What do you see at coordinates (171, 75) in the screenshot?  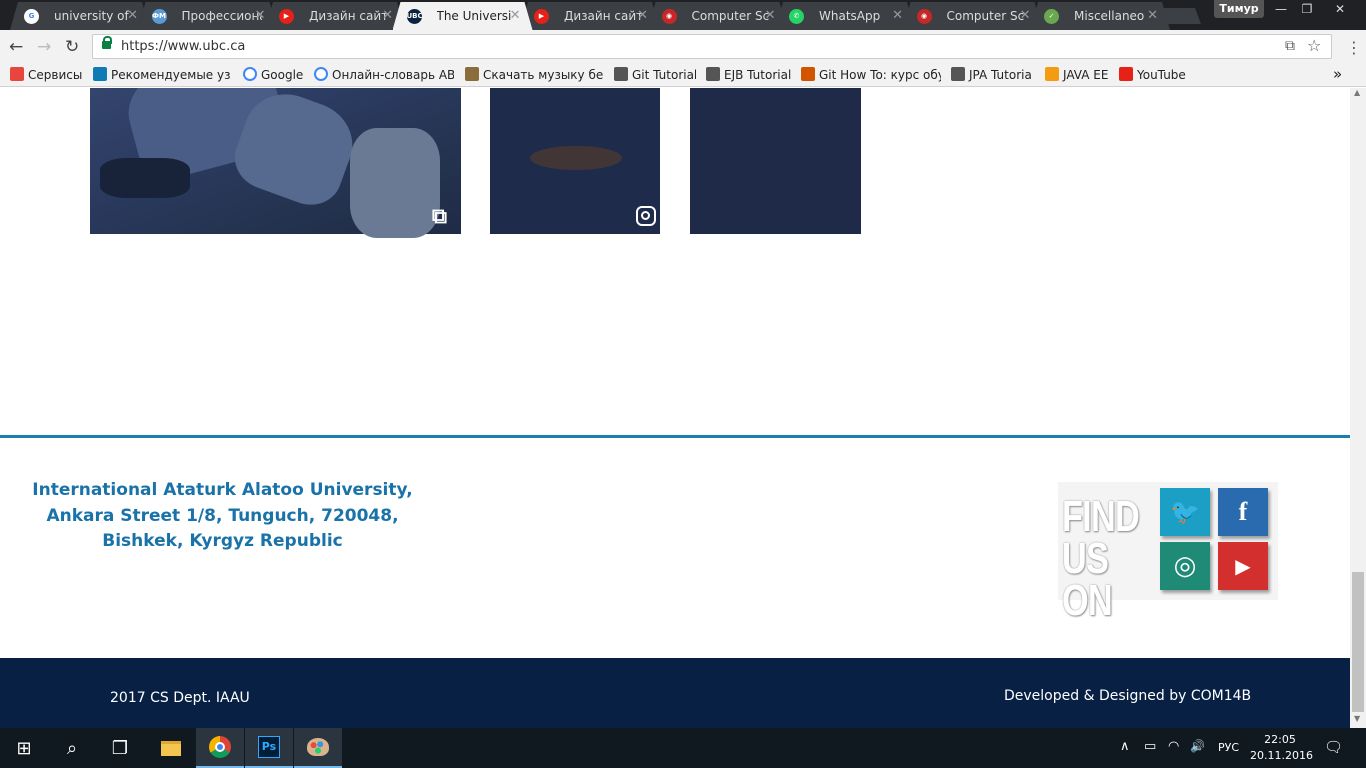 I see `bookmark-label: Рекомендуемые узлы` at bounding box center [171, 75].